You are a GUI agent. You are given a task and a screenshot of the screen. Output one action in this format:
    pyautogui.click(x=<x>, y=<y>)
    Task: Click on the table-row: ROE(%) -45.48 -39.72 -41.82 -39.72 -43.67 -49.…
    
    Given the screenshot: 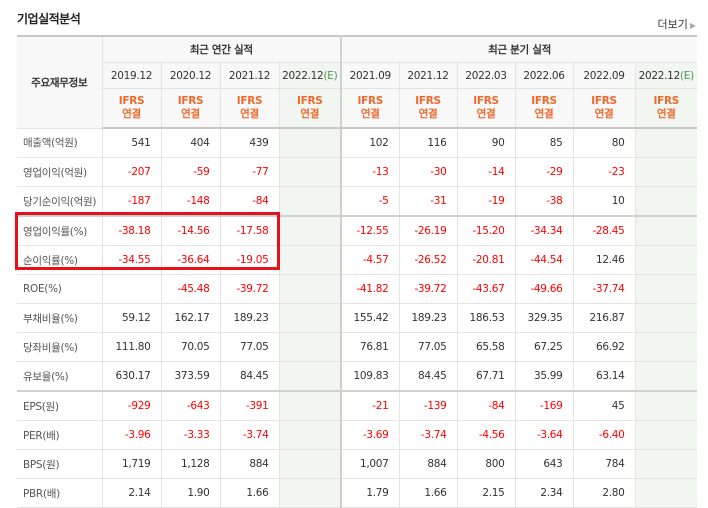 What is the action you would take?
    pyautogui.click(x=357, y=289)
    